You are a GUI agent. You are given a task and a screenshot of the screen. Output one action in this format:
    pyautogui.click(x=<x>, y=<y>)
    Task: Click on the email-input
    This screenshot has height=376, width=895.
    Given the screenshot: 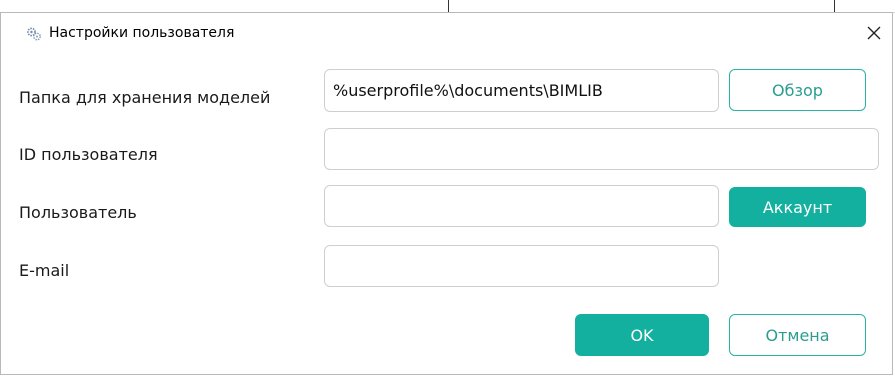 What is the action you would take?
    pyautogui.click(x=521, y=266)
    